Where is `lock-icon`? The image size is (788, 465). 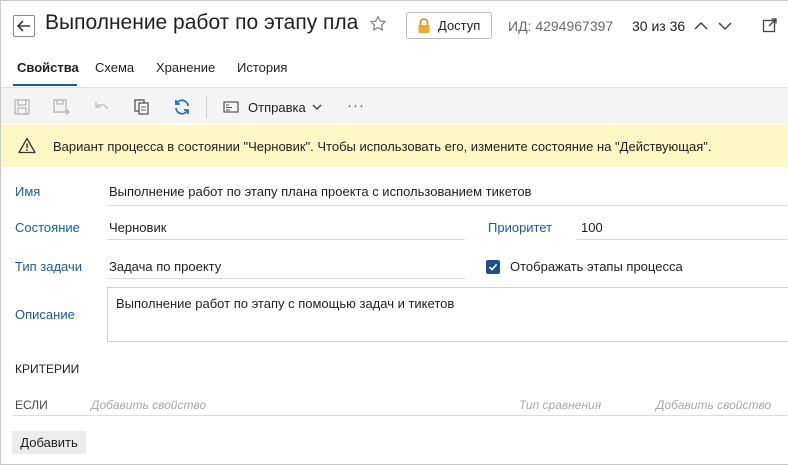 lock-icon is located at coordinates (424, 25).